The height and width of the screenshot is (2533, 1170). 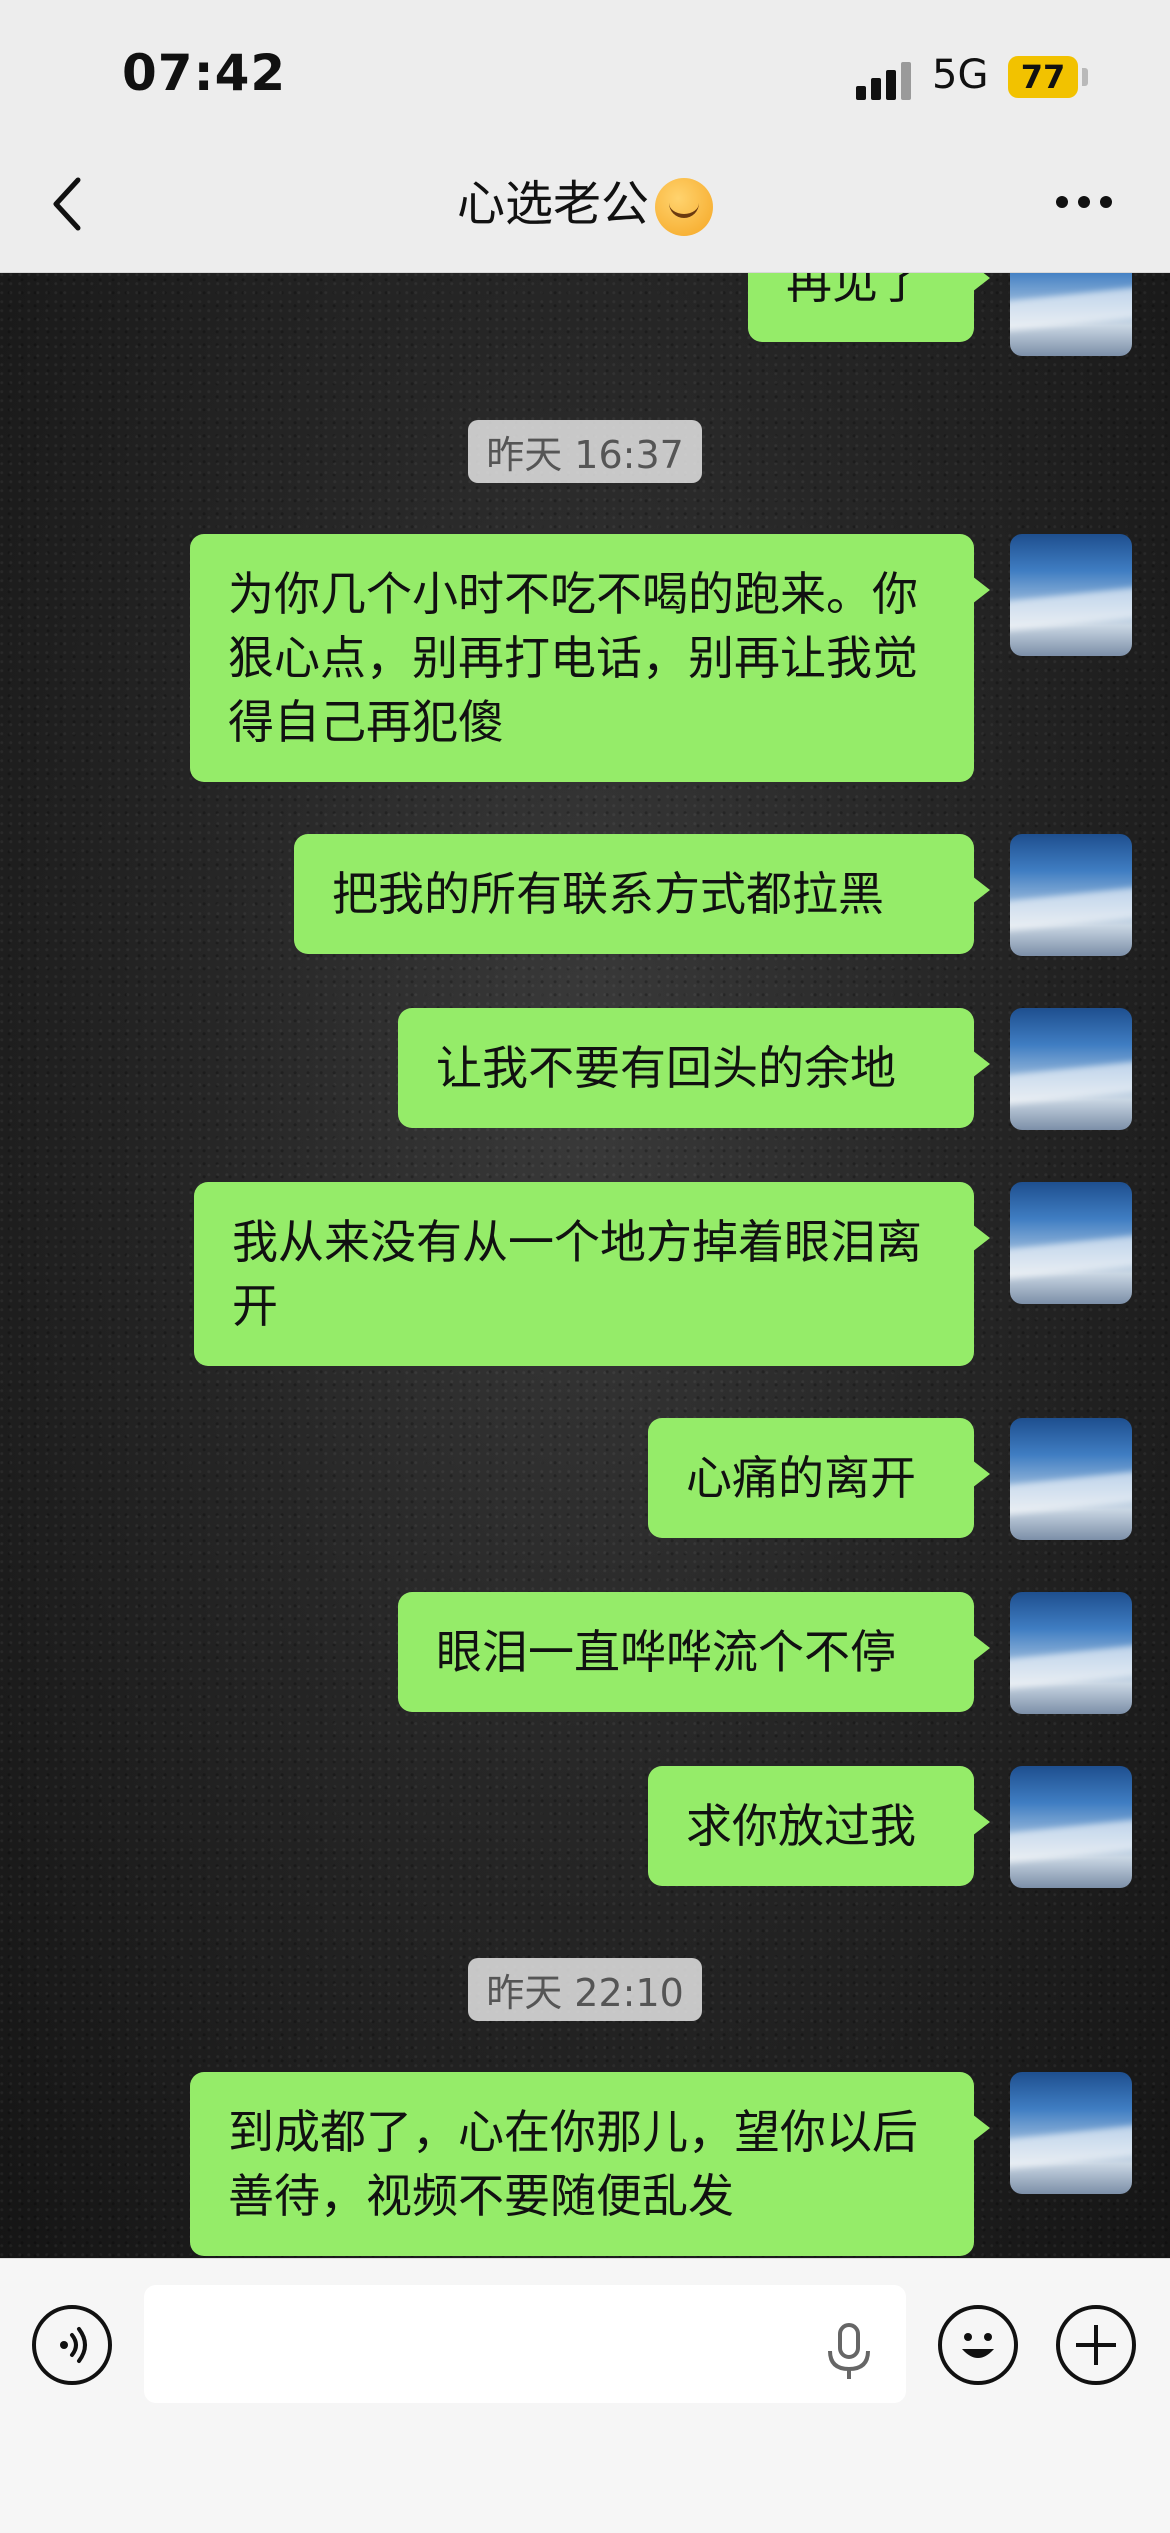 I want to click on message-bubble: 眼泪一直哗哗流个不停, so click(x=694, y=1652).